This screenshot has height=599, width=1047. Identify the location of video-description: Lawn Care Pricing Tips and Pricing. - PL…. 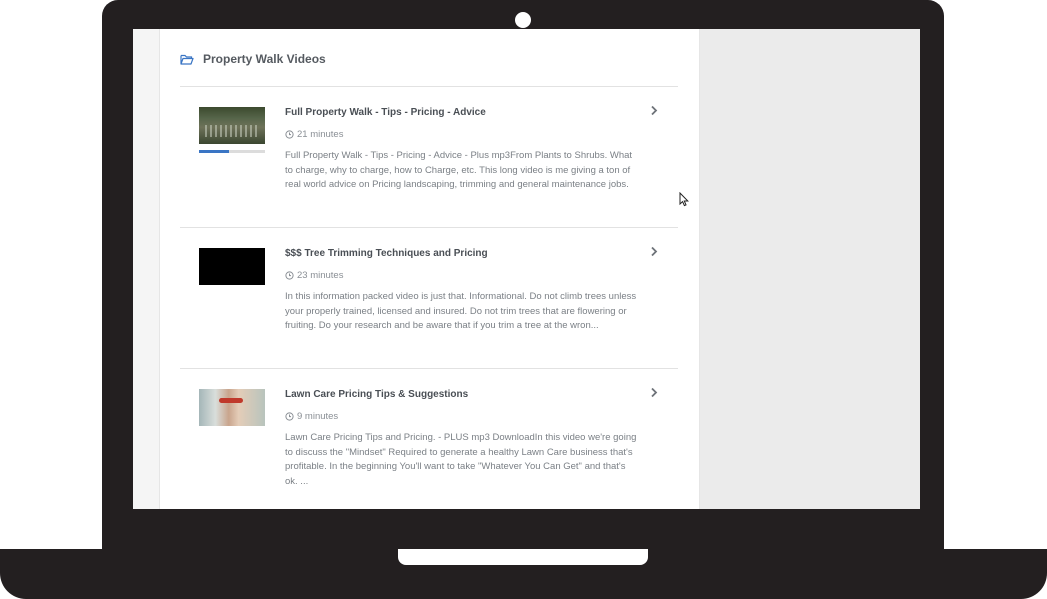
(461, 459).